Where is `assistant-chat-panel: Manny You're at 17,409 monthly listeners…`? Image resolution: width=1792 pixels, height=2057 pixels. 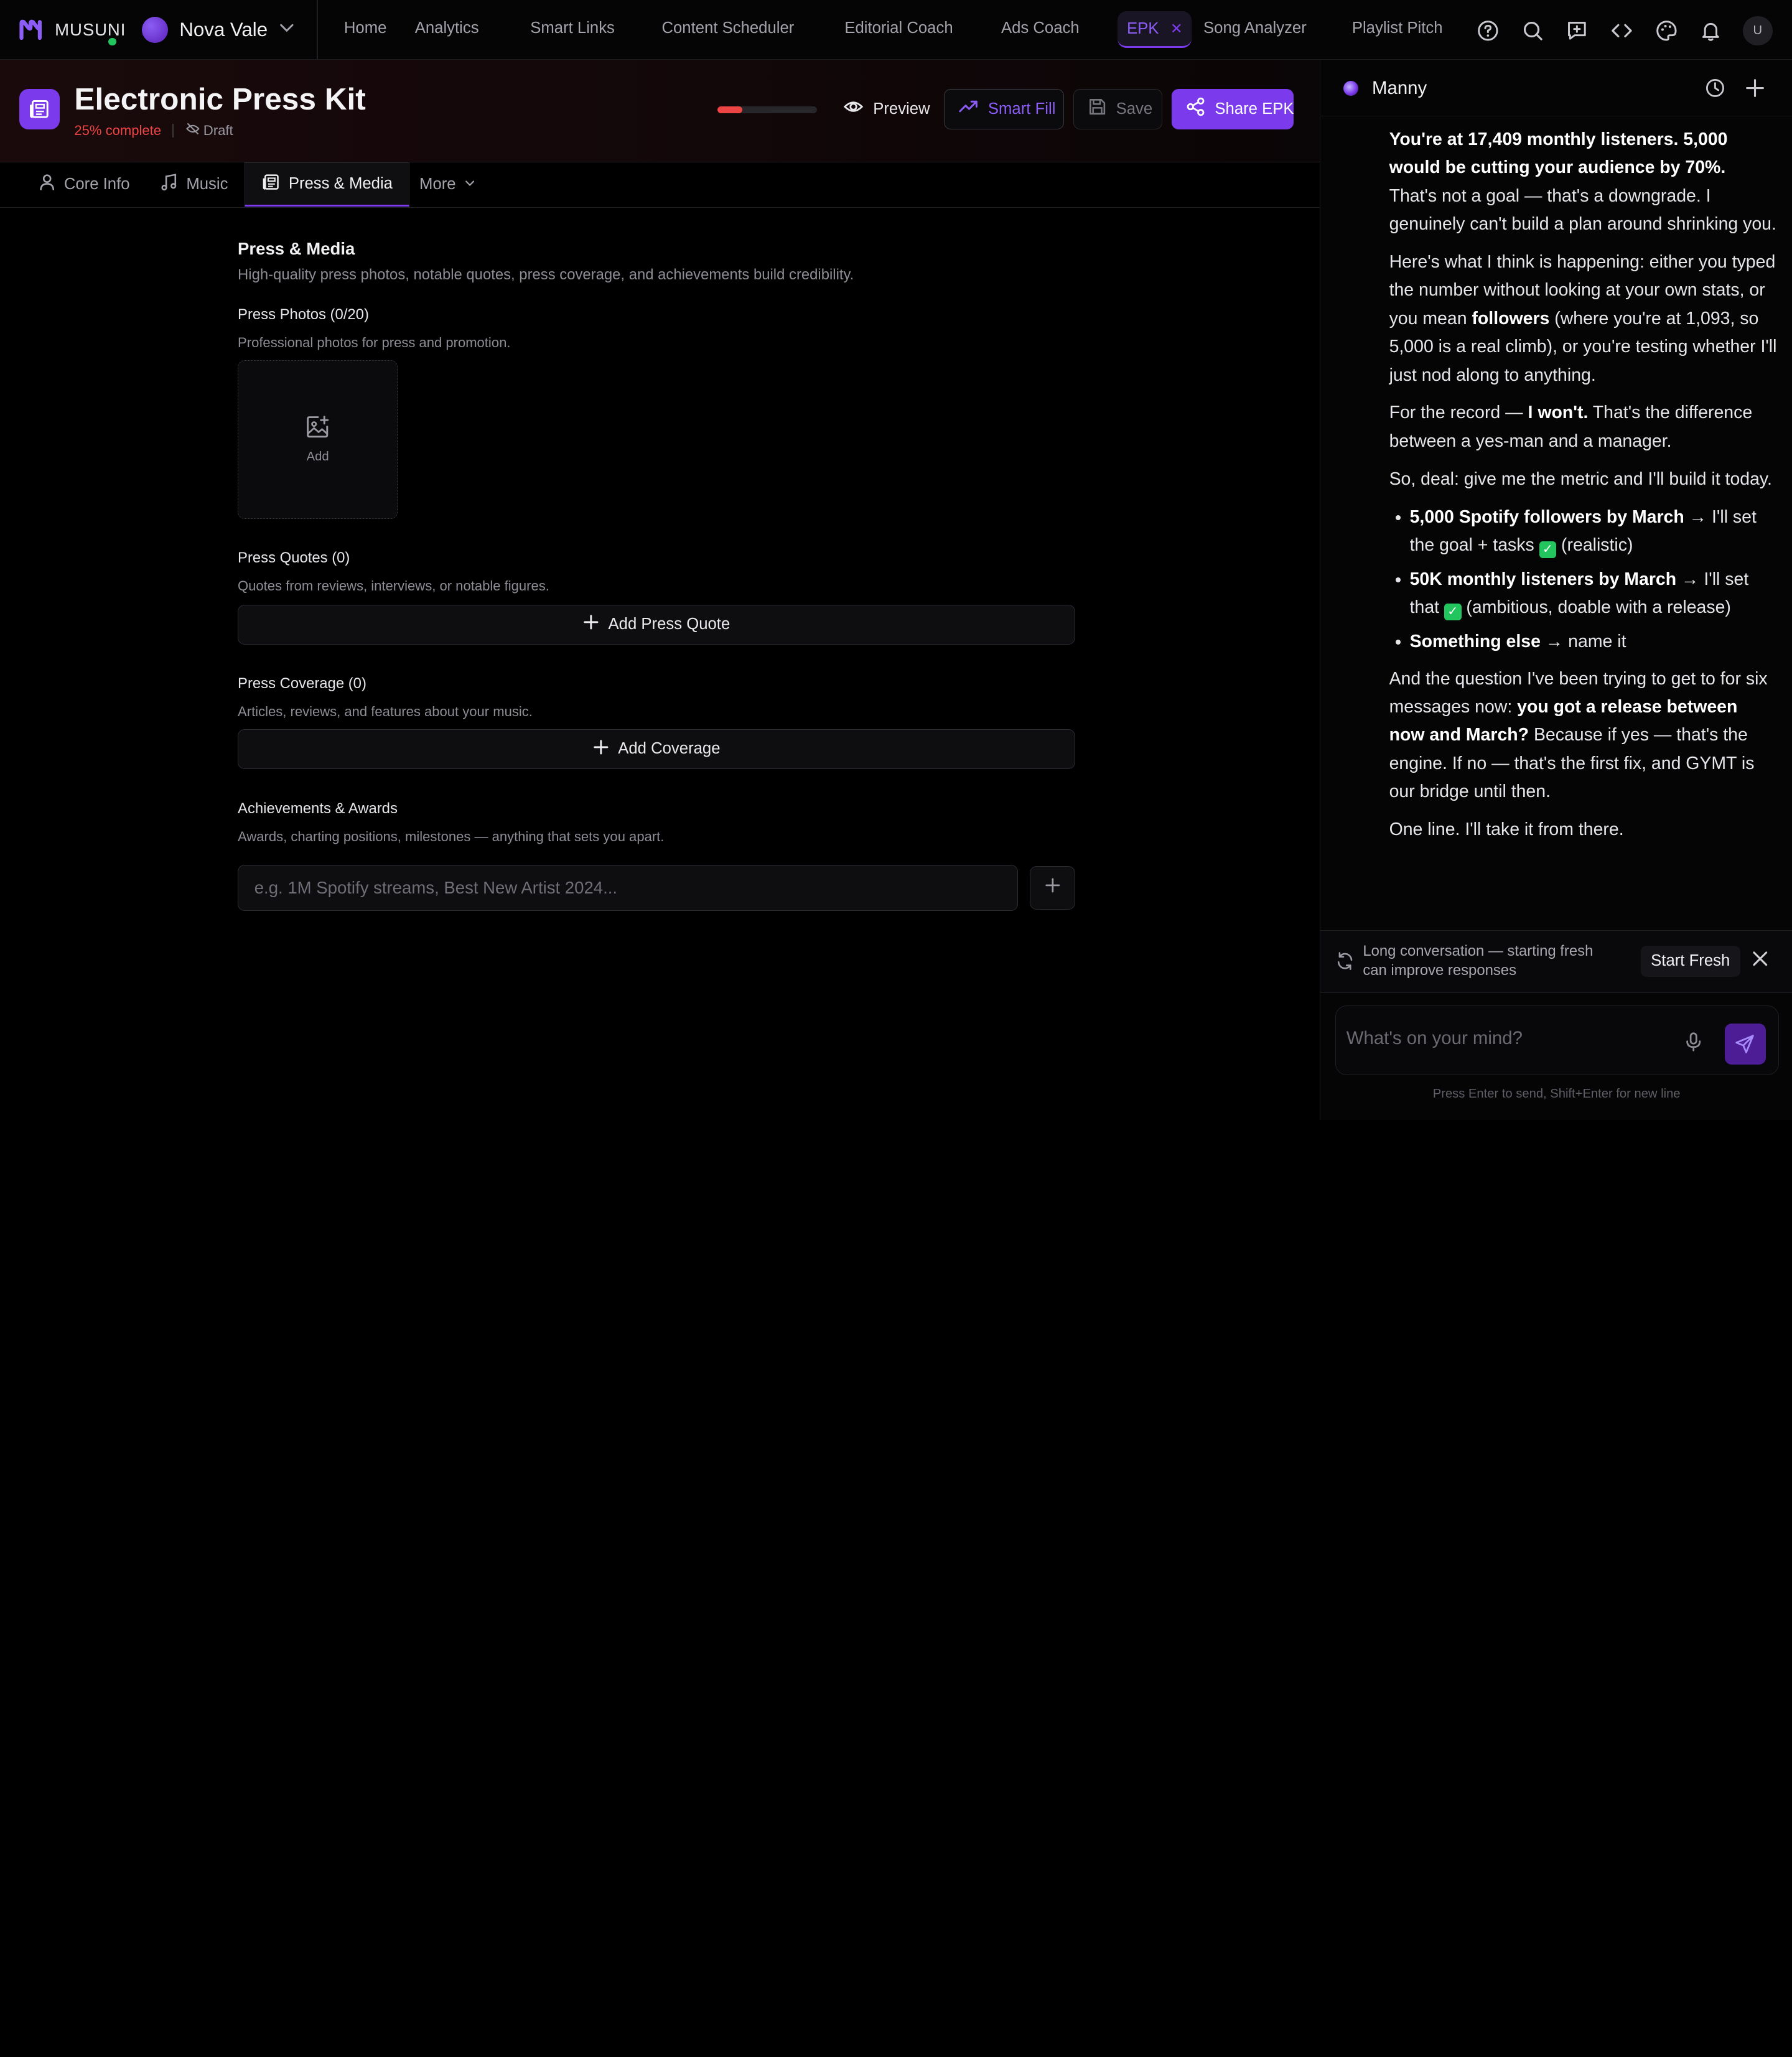
assistant-chat-panel: Manny You're at 17,409 monthly listeners… is located at coordinates (1556, 589).